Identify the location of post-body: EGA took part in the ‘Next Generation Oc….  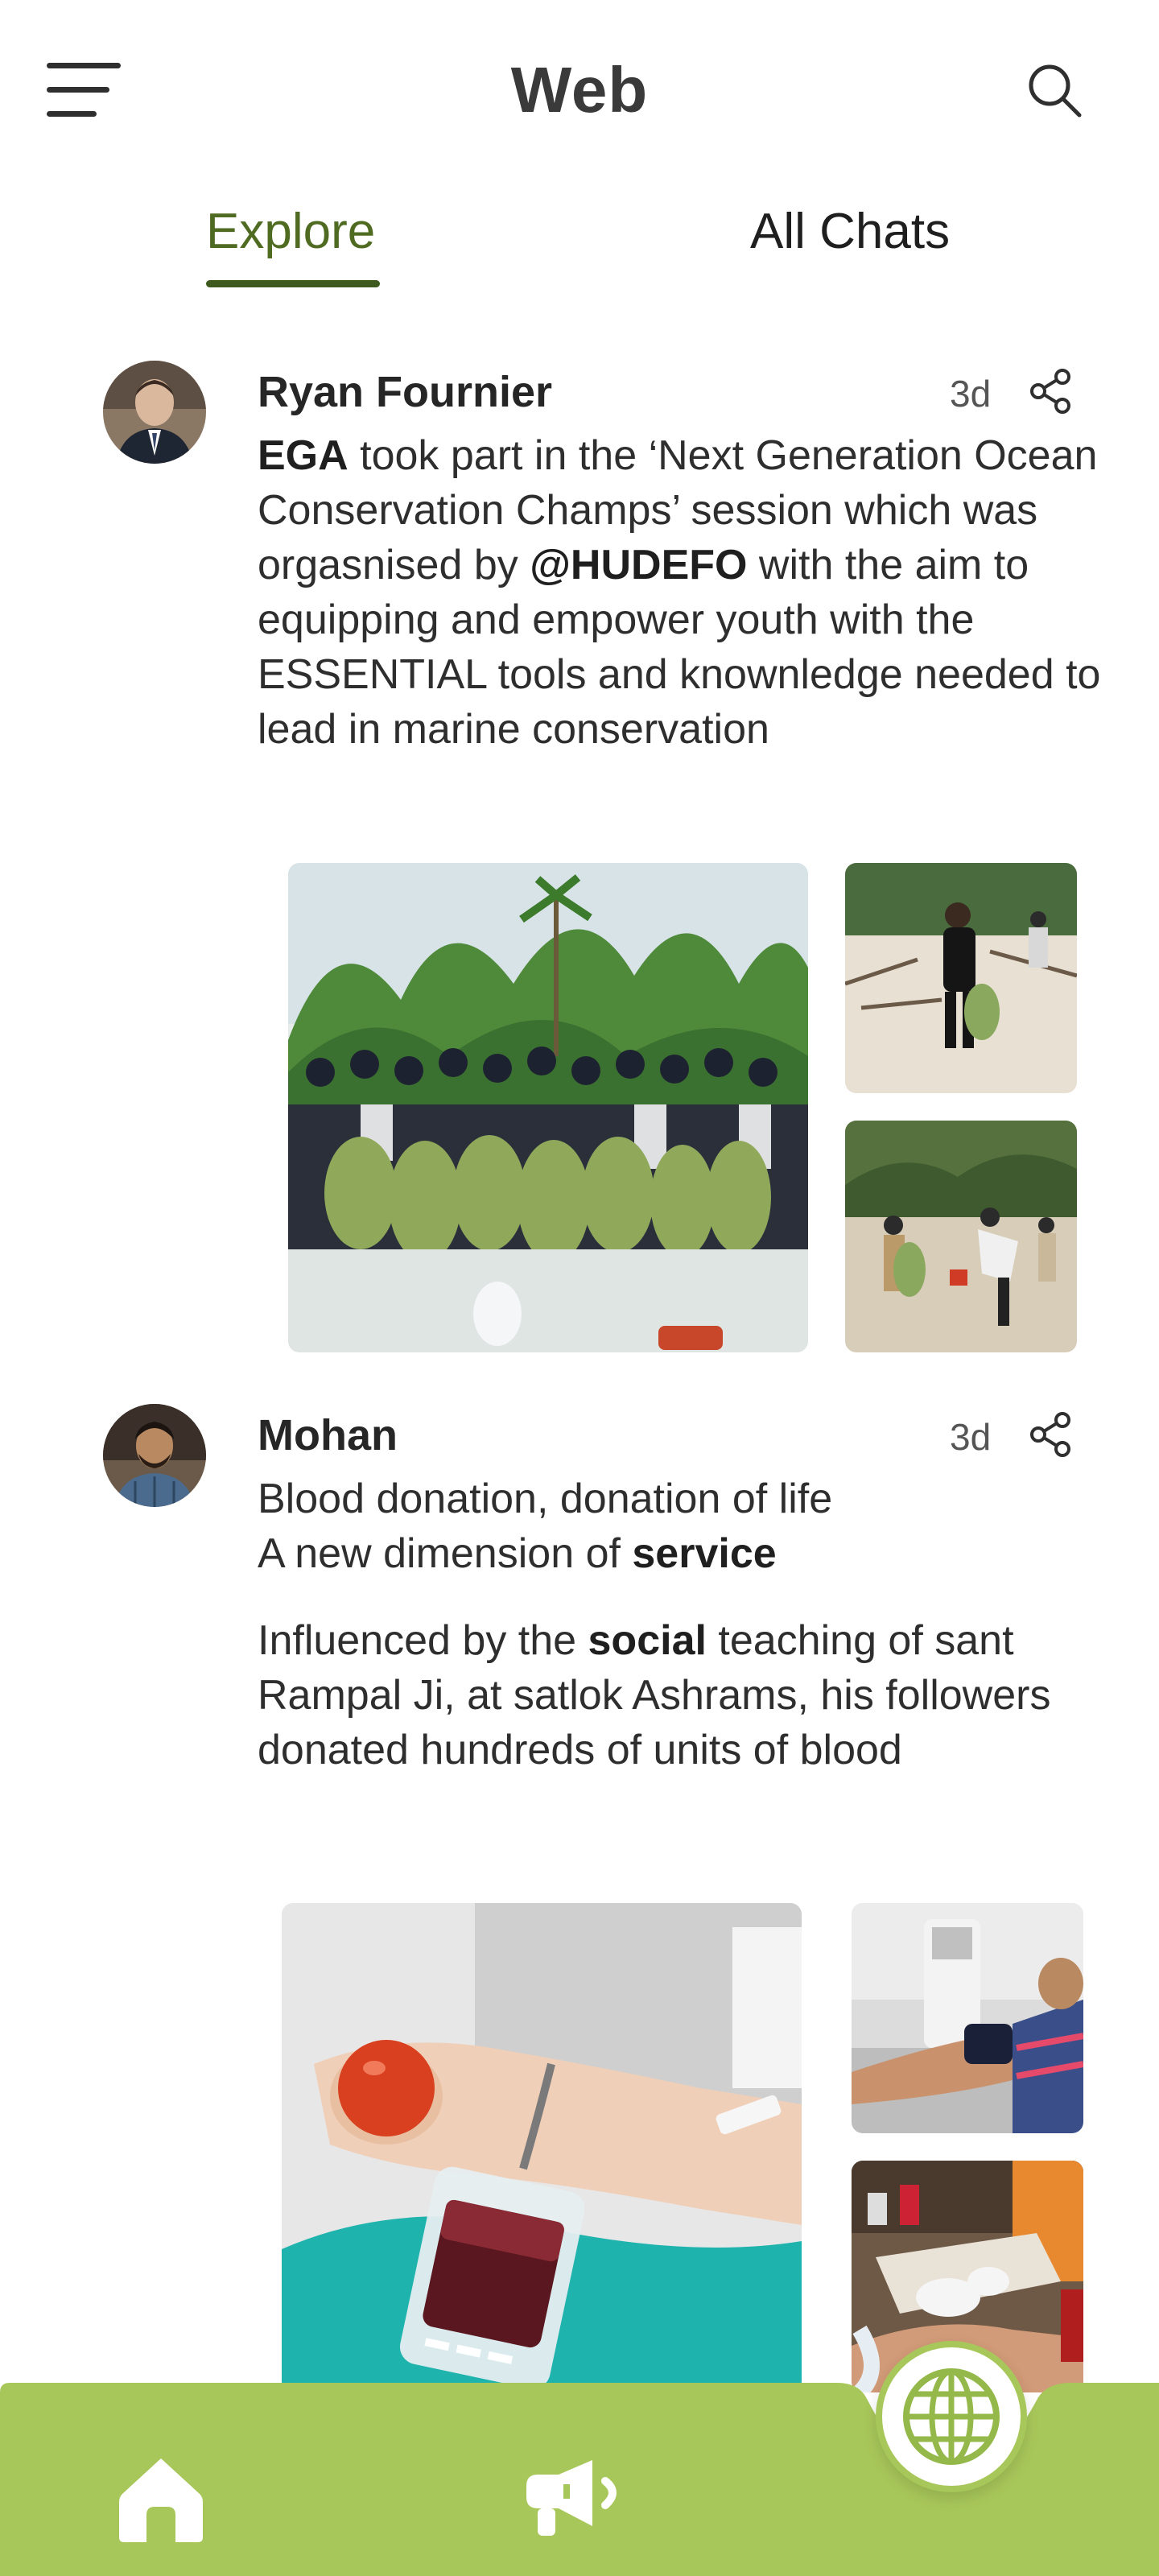
(692, 592).